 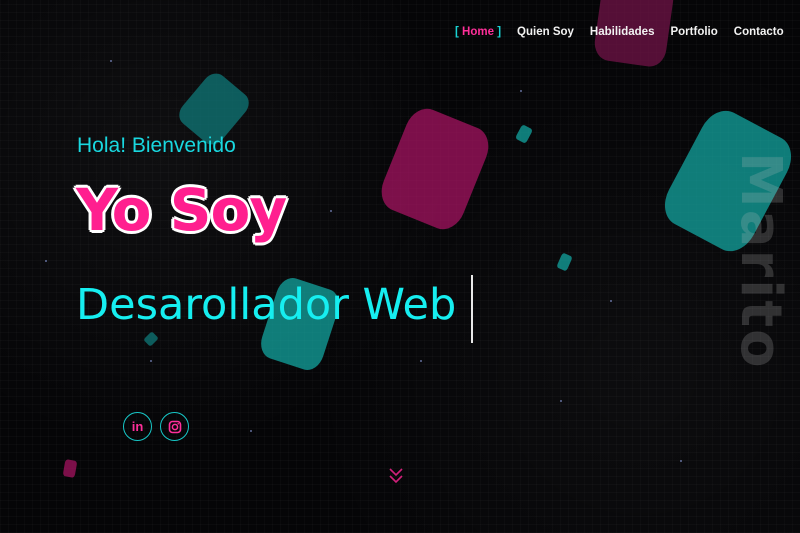 What do you see at coordinates (266, 305) in the screenshot?
I see `hero-role-typed: Desarollador Web` at bounding box center [266, 305].